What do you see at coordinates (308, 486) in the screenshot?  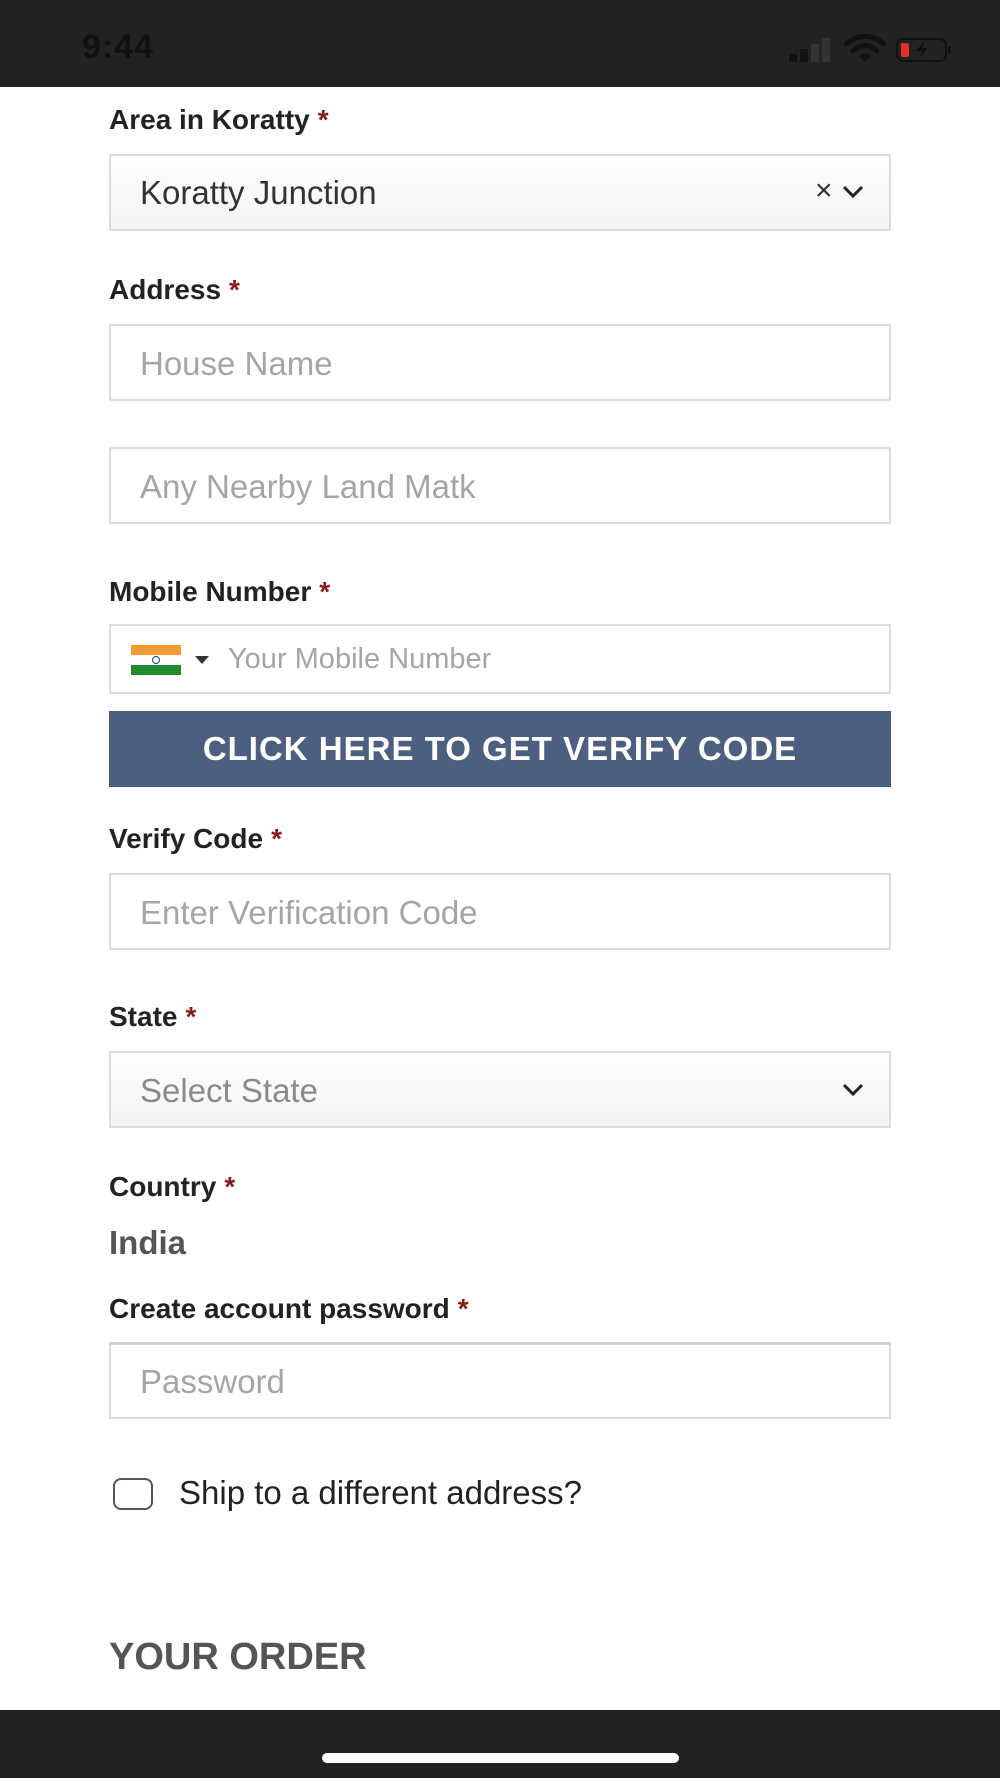 I see `landmark-placeholder: Any Nearby Land Matk` at bounding box center [308, 486].